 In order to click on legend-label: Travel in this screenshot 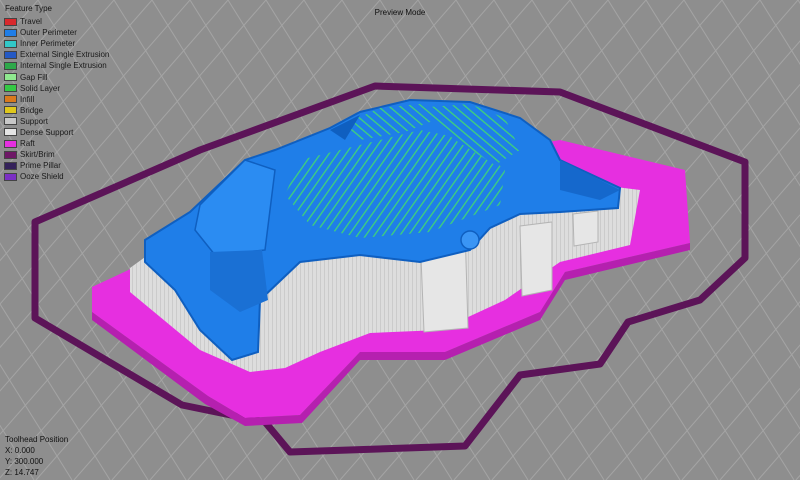, I will do `click(31, 22)`.